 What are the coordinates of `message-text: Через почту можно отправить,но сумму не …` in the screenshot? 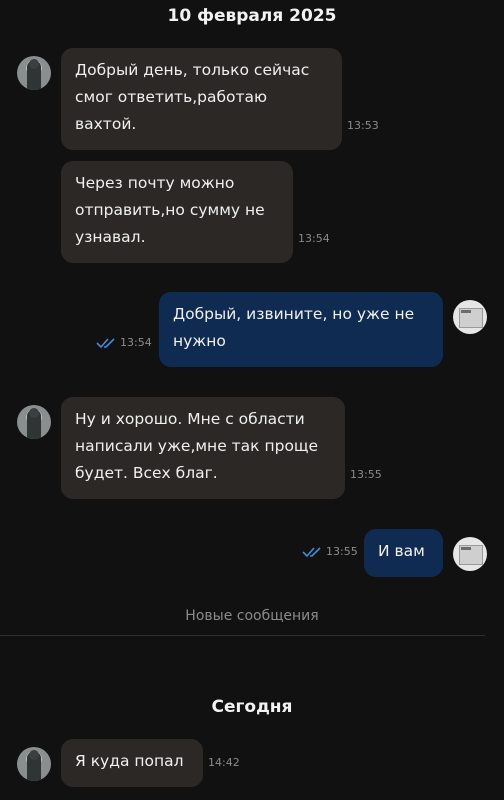 It's located at (170, 210).